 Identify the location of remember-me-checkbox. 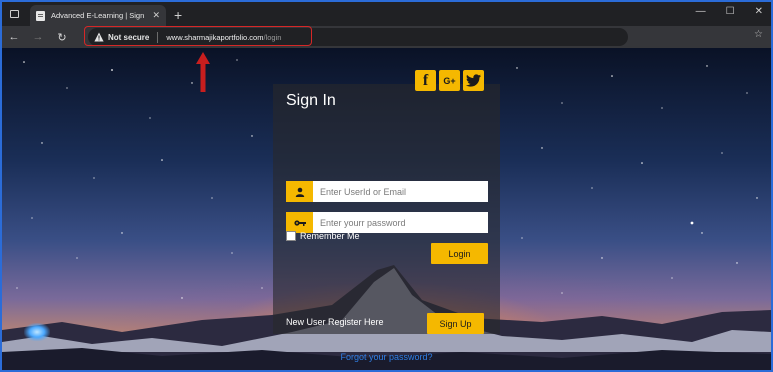
(291, 236).